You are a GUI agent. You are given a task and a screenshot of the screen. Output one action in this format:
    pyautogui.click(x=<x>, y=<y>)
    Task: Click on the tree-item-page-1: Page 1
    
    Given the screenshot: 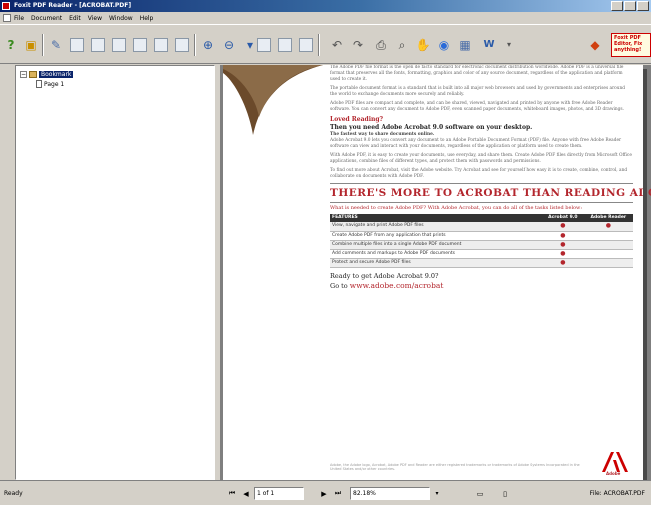 What is the action you would take?
    pyautogui.click(x=46, y=84)
    